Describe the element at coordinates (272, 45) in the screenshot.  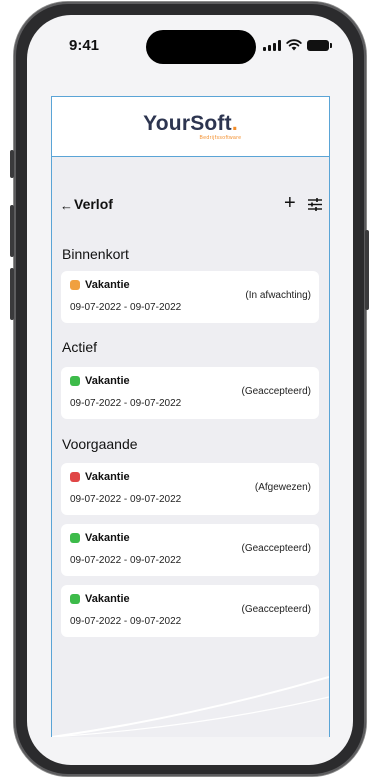
I see `signal-icon` at that location.